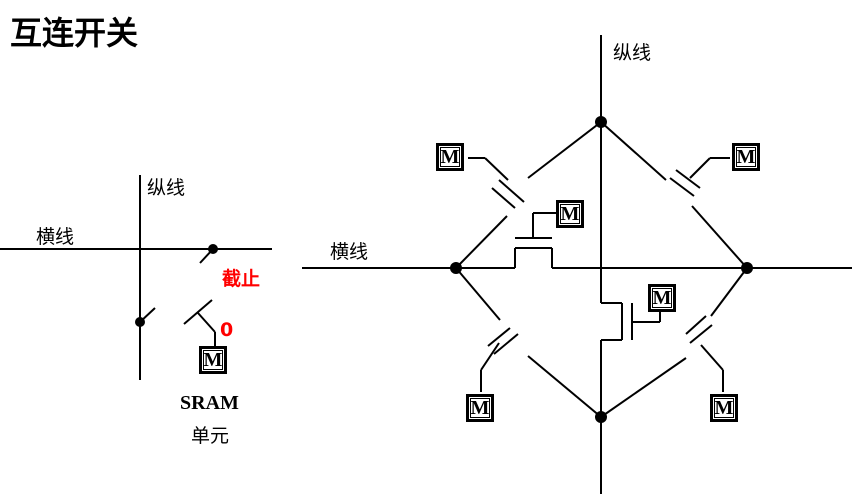  I want to click on ur-transistor-gate-wire, so click(700, 168).